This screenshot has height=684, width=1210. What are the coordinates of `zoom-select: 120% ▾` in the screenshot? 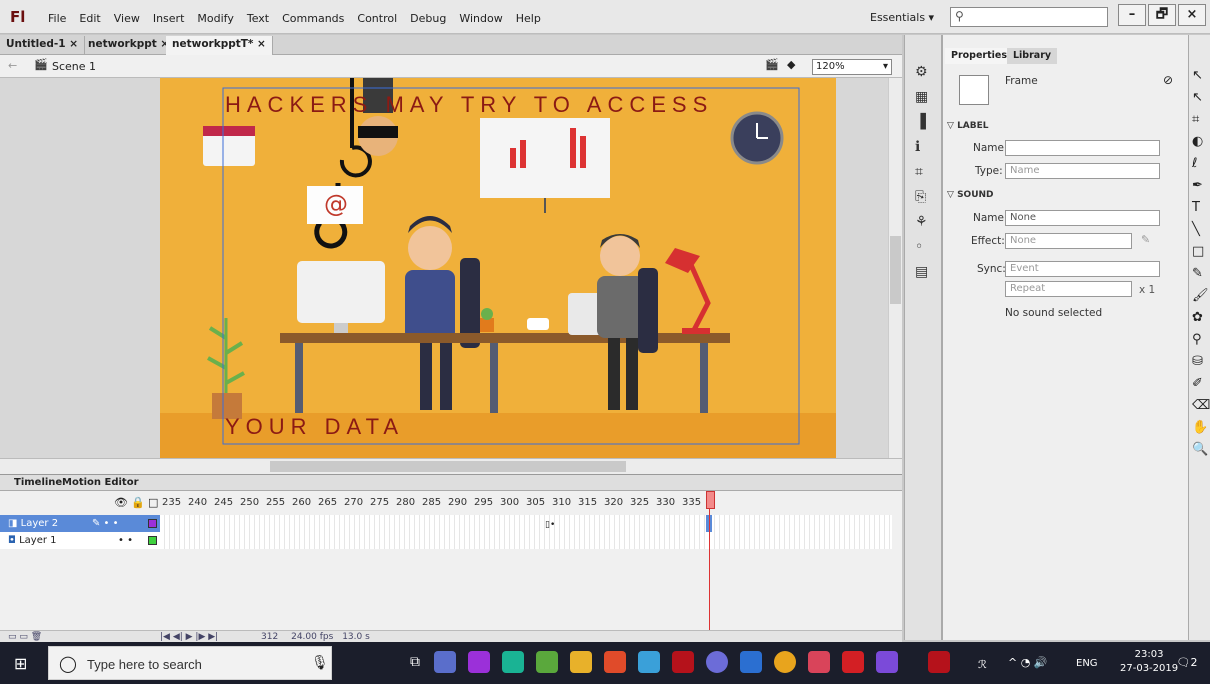 It's located at (852, 67).